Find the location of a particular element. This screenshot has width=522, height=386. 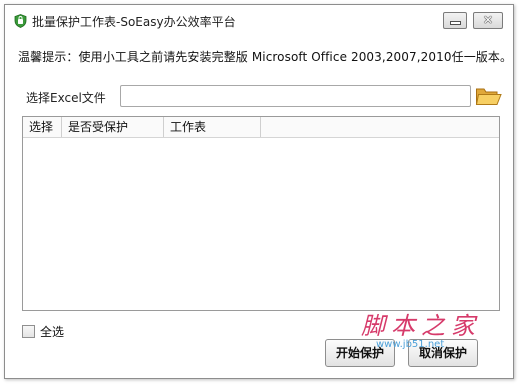

close-icon: ✕ is located at coordinates (488, 20).